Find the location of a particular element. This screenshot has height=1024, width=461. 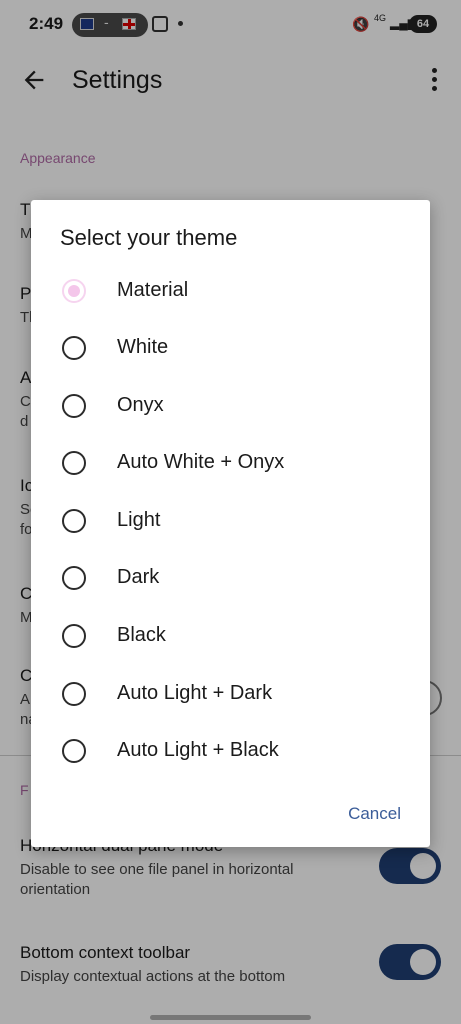

option-label: Auto Light + Dark is located at coordinates (195, 693).